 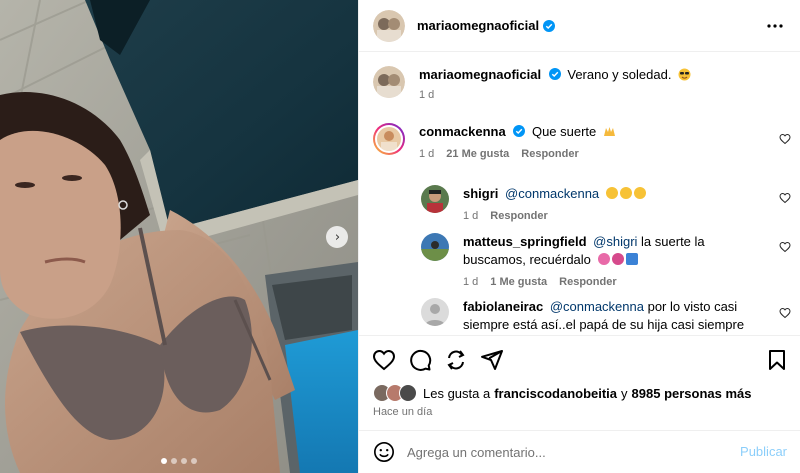 What do you see at coordinates (777, 360) in the screenshot?
I see `bookmark-icon` at bounding box center [777, 360].